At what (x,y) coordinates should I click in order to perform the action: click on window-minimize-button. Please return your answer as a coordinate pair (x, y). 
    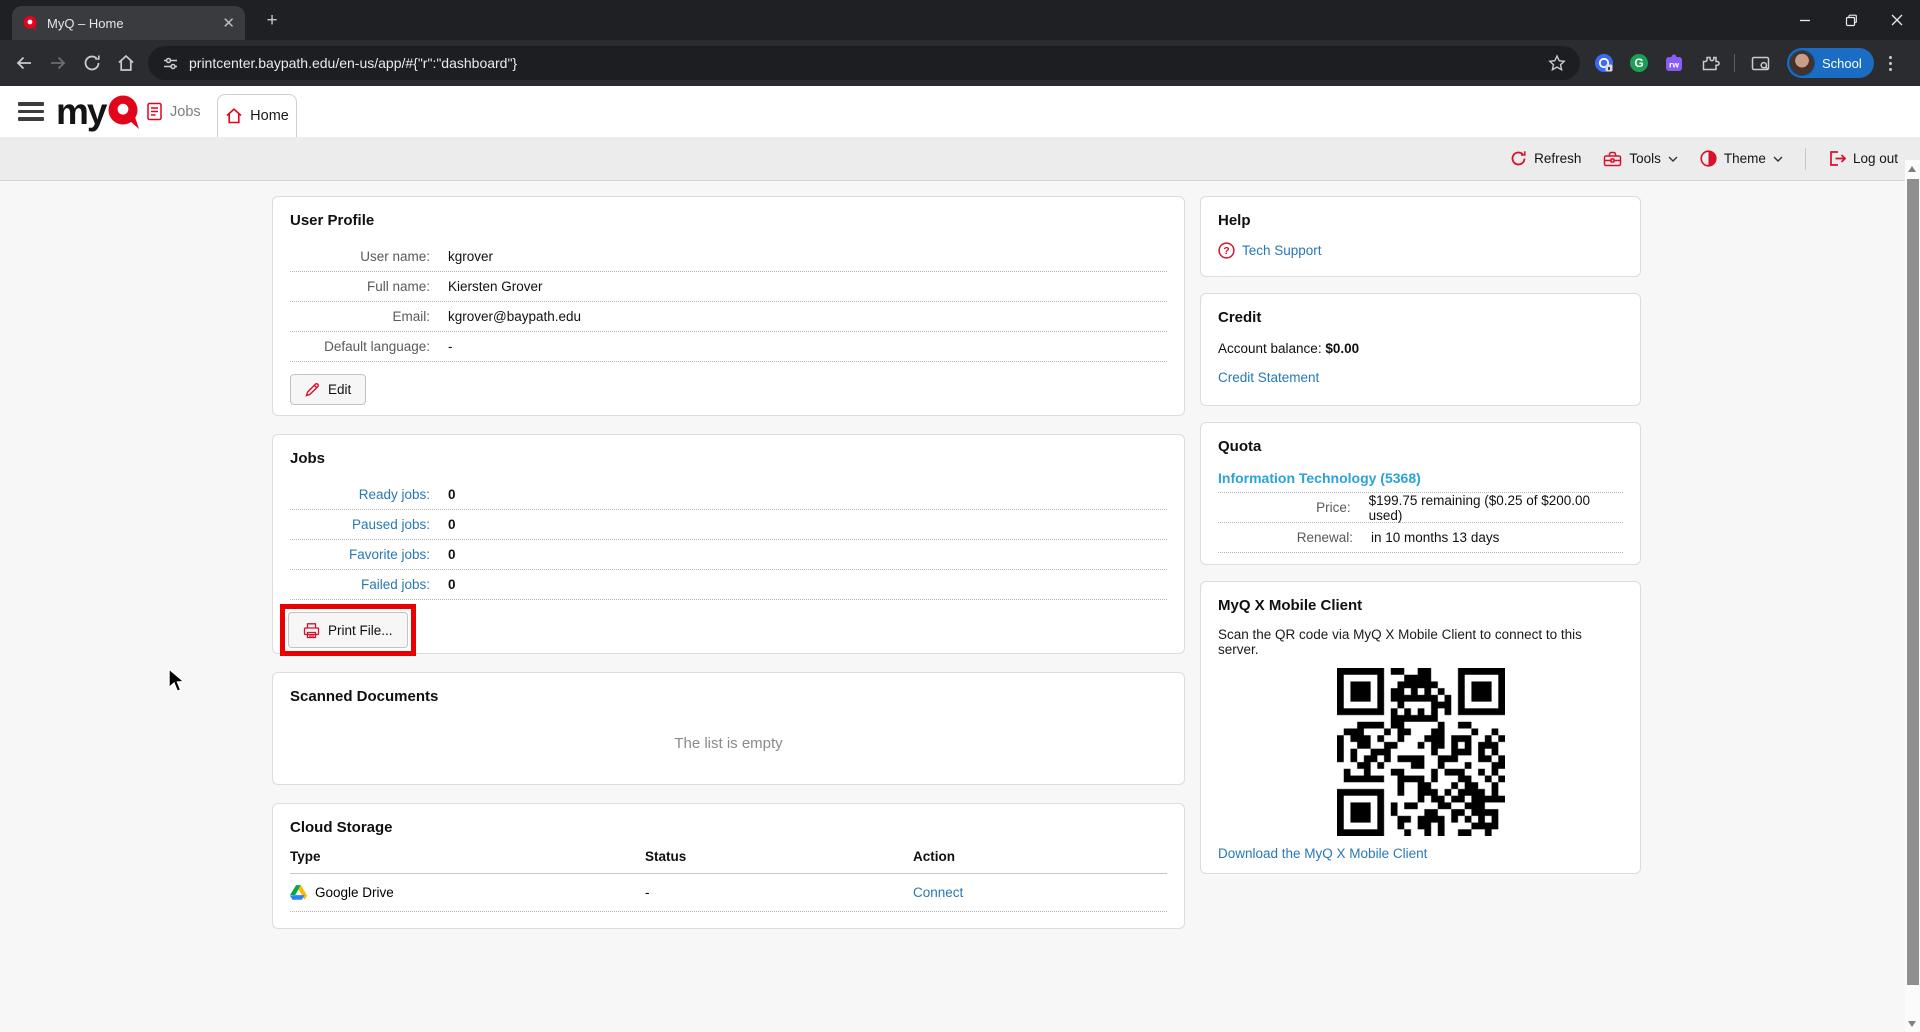
    Looking at the image, I should click on (1805, 20).